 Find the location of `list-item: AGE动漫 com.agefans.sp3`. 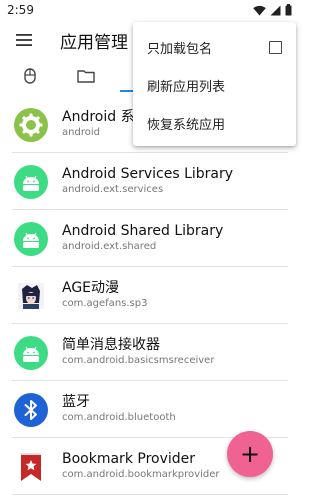

list-item: AGE动漫 com.agefans.sp3 is located at coordinates (150, 295).